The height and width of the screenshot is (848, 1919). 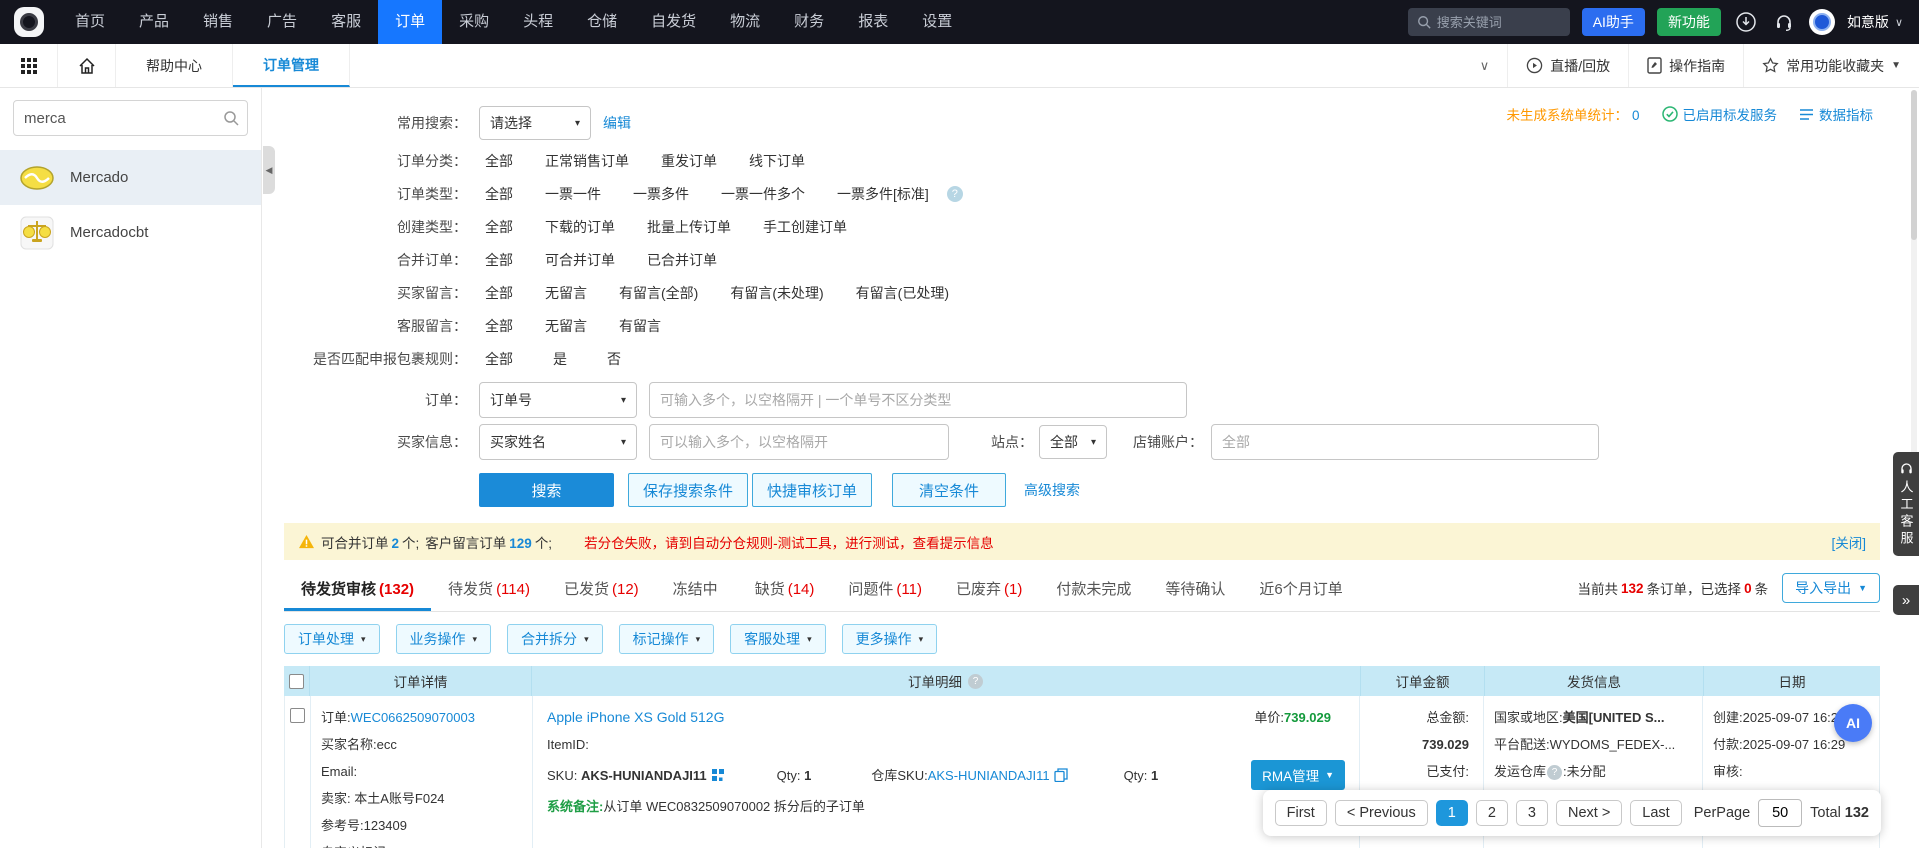 What do you see at coordinates (1831, 65) in the screenshot?
I see `favorites-button: 常用功能收藏夹 ▼` at bounding box center [1831, 65].